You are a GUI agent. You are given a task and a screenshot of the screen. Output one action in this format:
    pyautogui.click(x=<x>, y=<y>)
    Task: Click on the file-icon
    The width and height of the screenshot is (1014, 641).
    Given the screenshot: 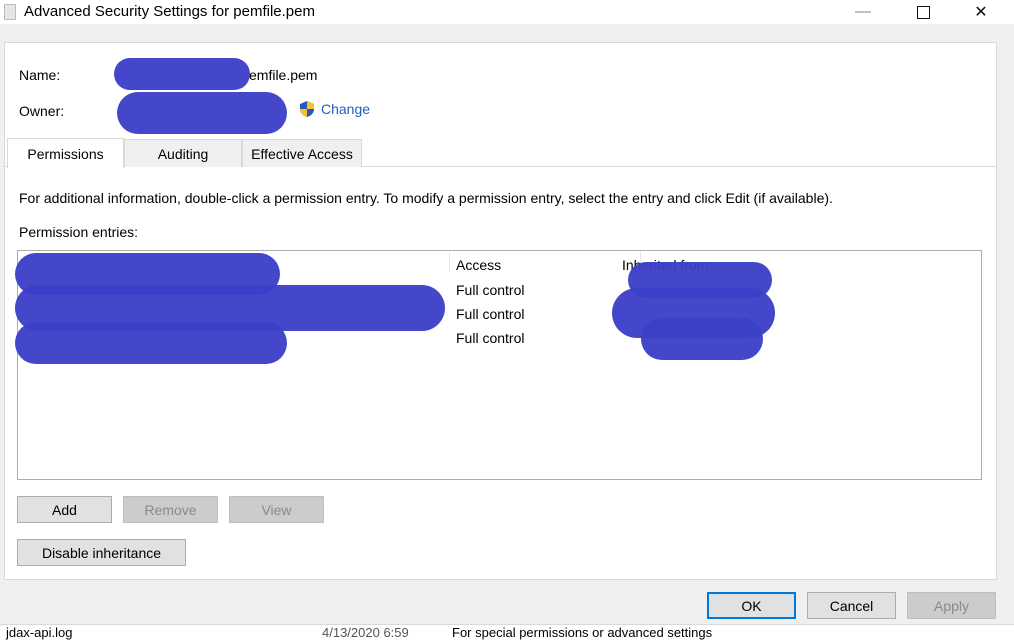 What is the action you would take?
    pyautogui.click(x=10, y=12)
    